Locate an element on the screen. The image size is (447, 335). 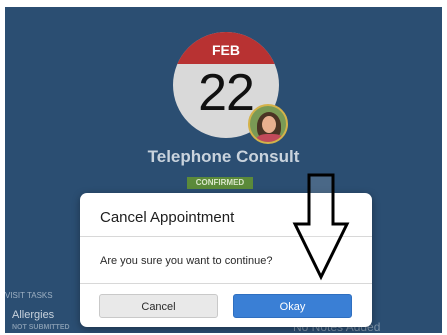
visit-tasks-label: VISIT TASKS is located at coordinates (29, 295).